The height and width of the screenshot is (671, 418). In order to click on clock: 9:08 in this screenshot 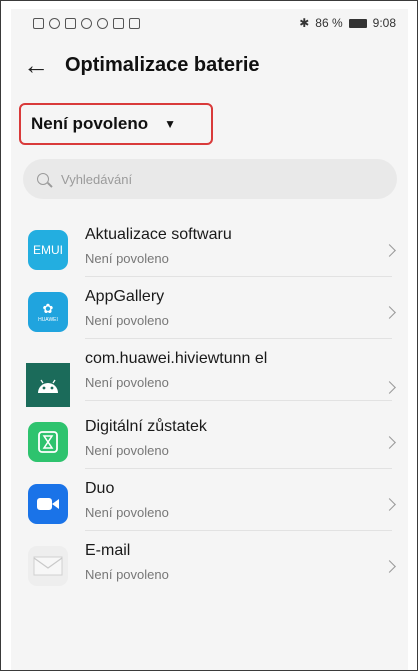, I will do `click(384, 23)`.